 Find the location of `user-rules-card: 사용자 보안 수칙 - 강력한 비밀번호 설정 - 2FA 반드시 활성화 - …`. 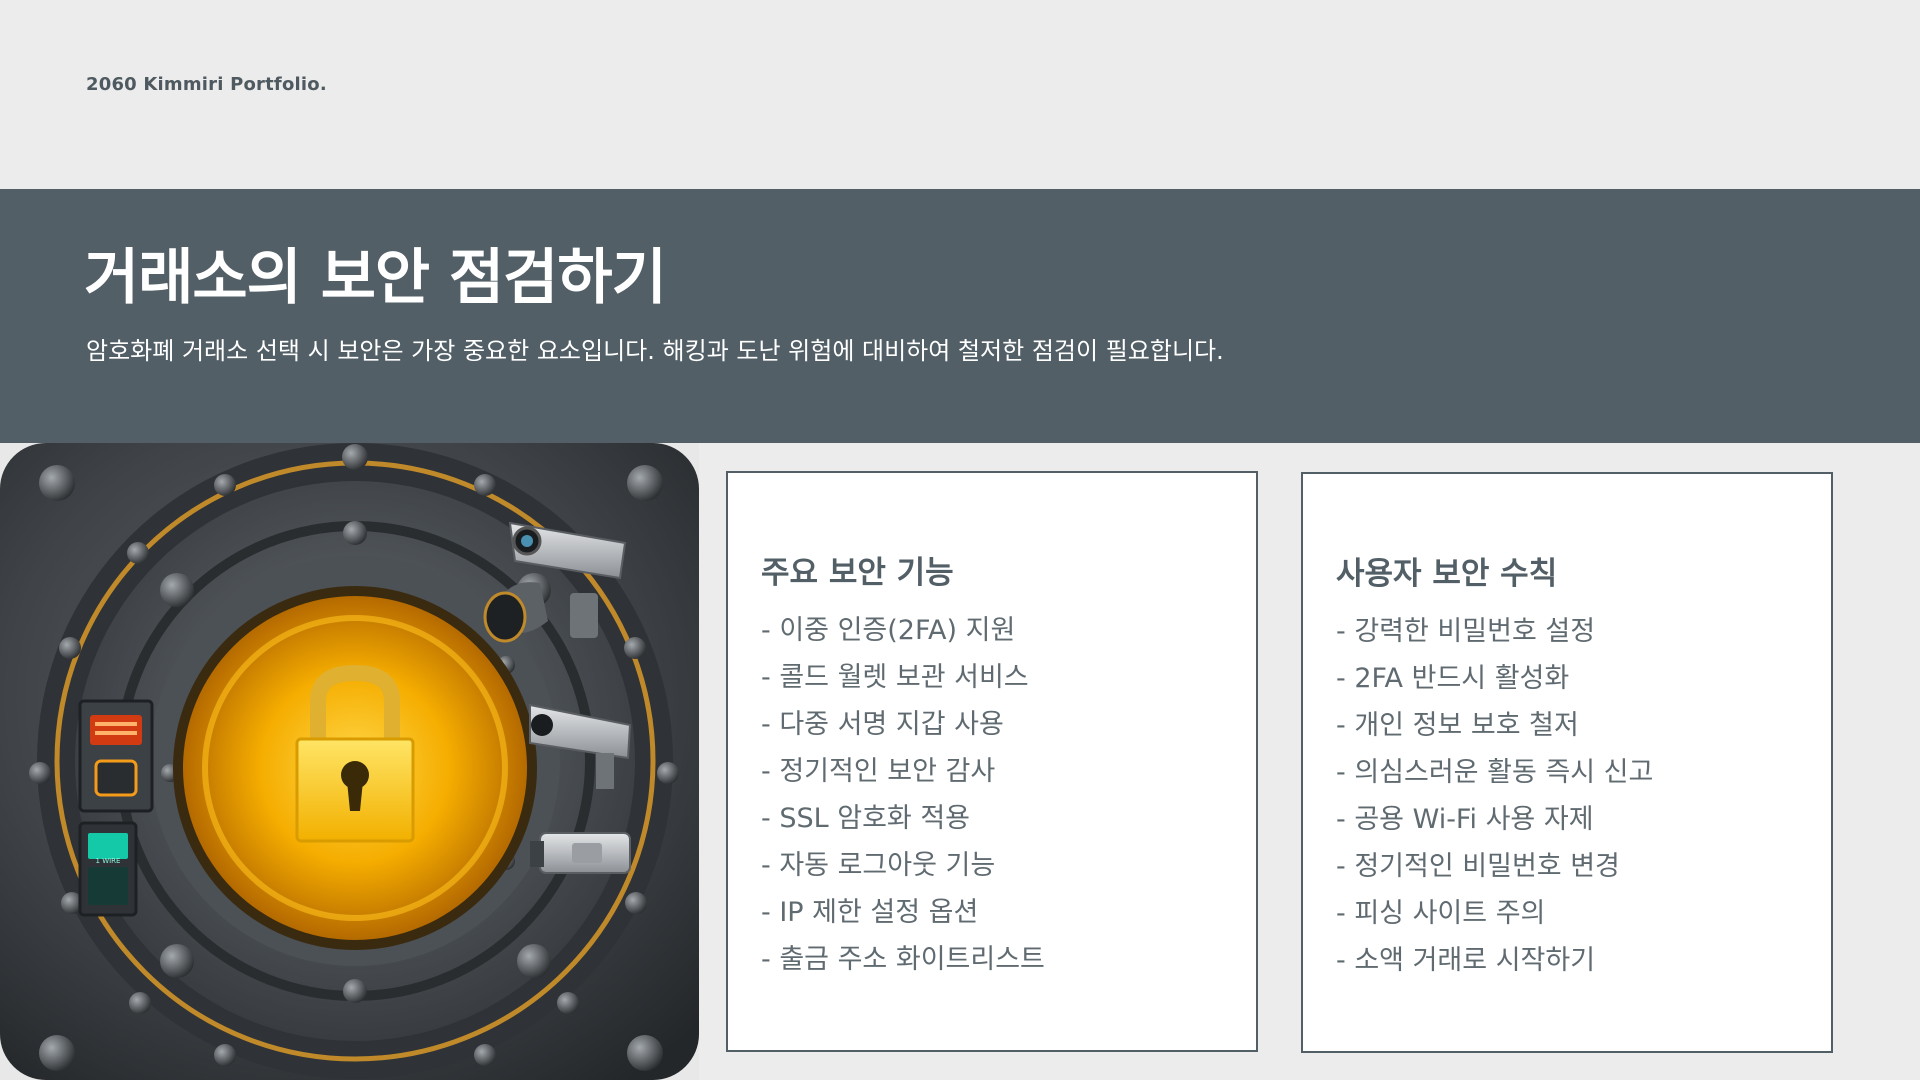

user-rules-card: 사용자 보안 수칙 - 강력한 비밀번호 설정 - 2FA 반드시 활성화 - … is located at coordinates (1567, 762).